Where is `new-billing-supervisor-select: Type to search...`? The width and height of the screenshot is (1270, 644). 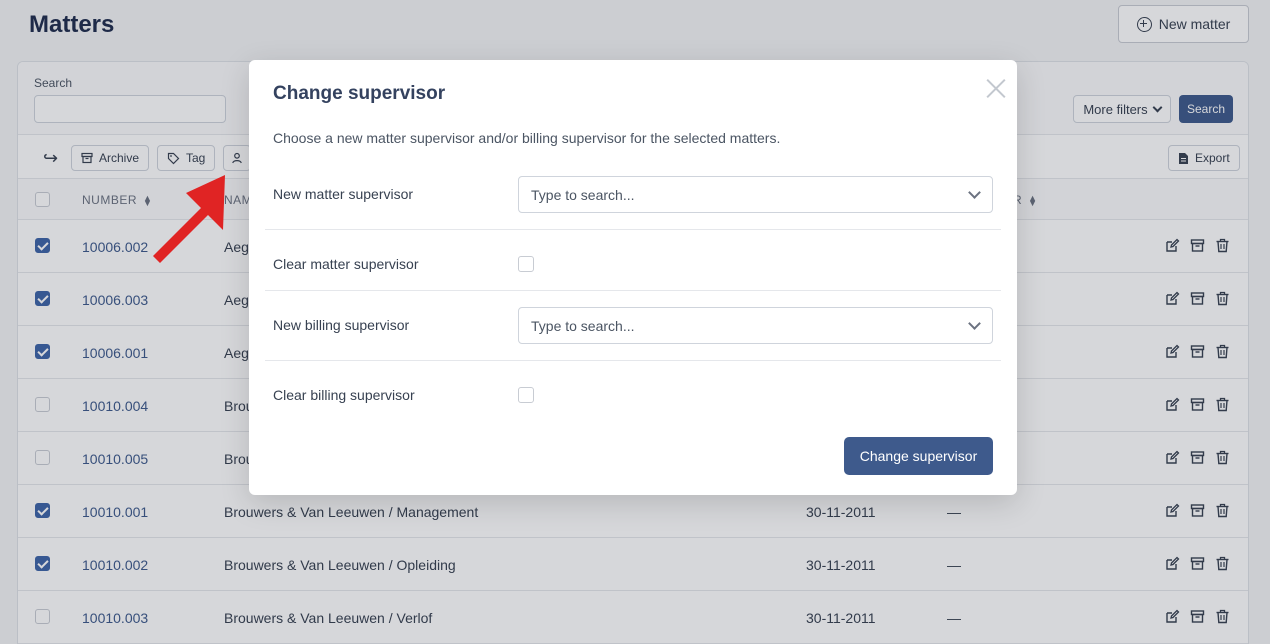 new-billing-supervisor-select: Type to search... is located at coordinates (755, 325).